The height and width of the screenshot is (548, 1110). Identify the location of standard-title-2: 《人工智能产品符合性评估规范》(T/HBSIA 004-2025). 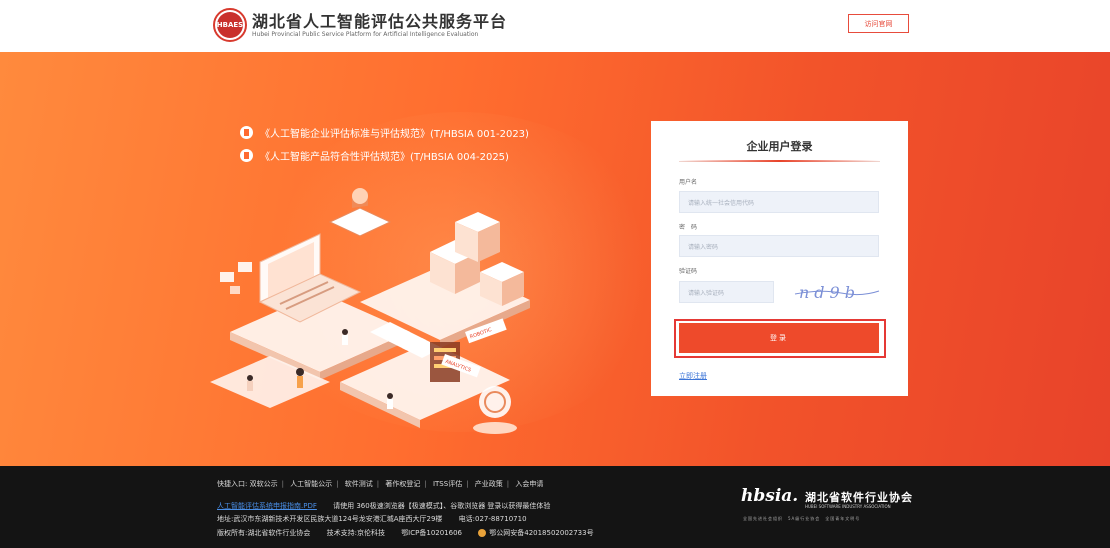
(384, 157).